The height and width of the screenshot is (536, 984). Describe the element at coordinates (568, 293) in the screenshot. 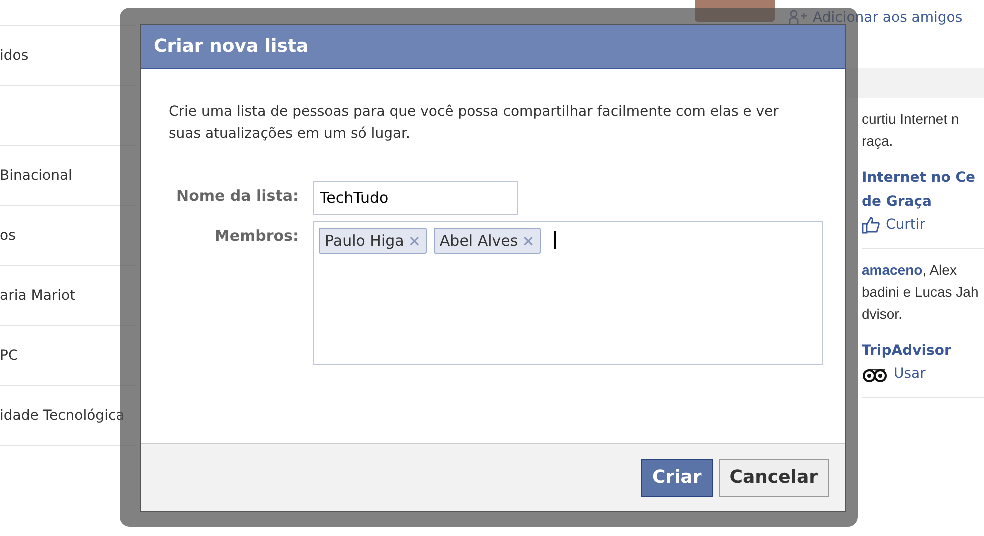

I see `members-field: Paulo Higa × Abel Alves ×` at that location.